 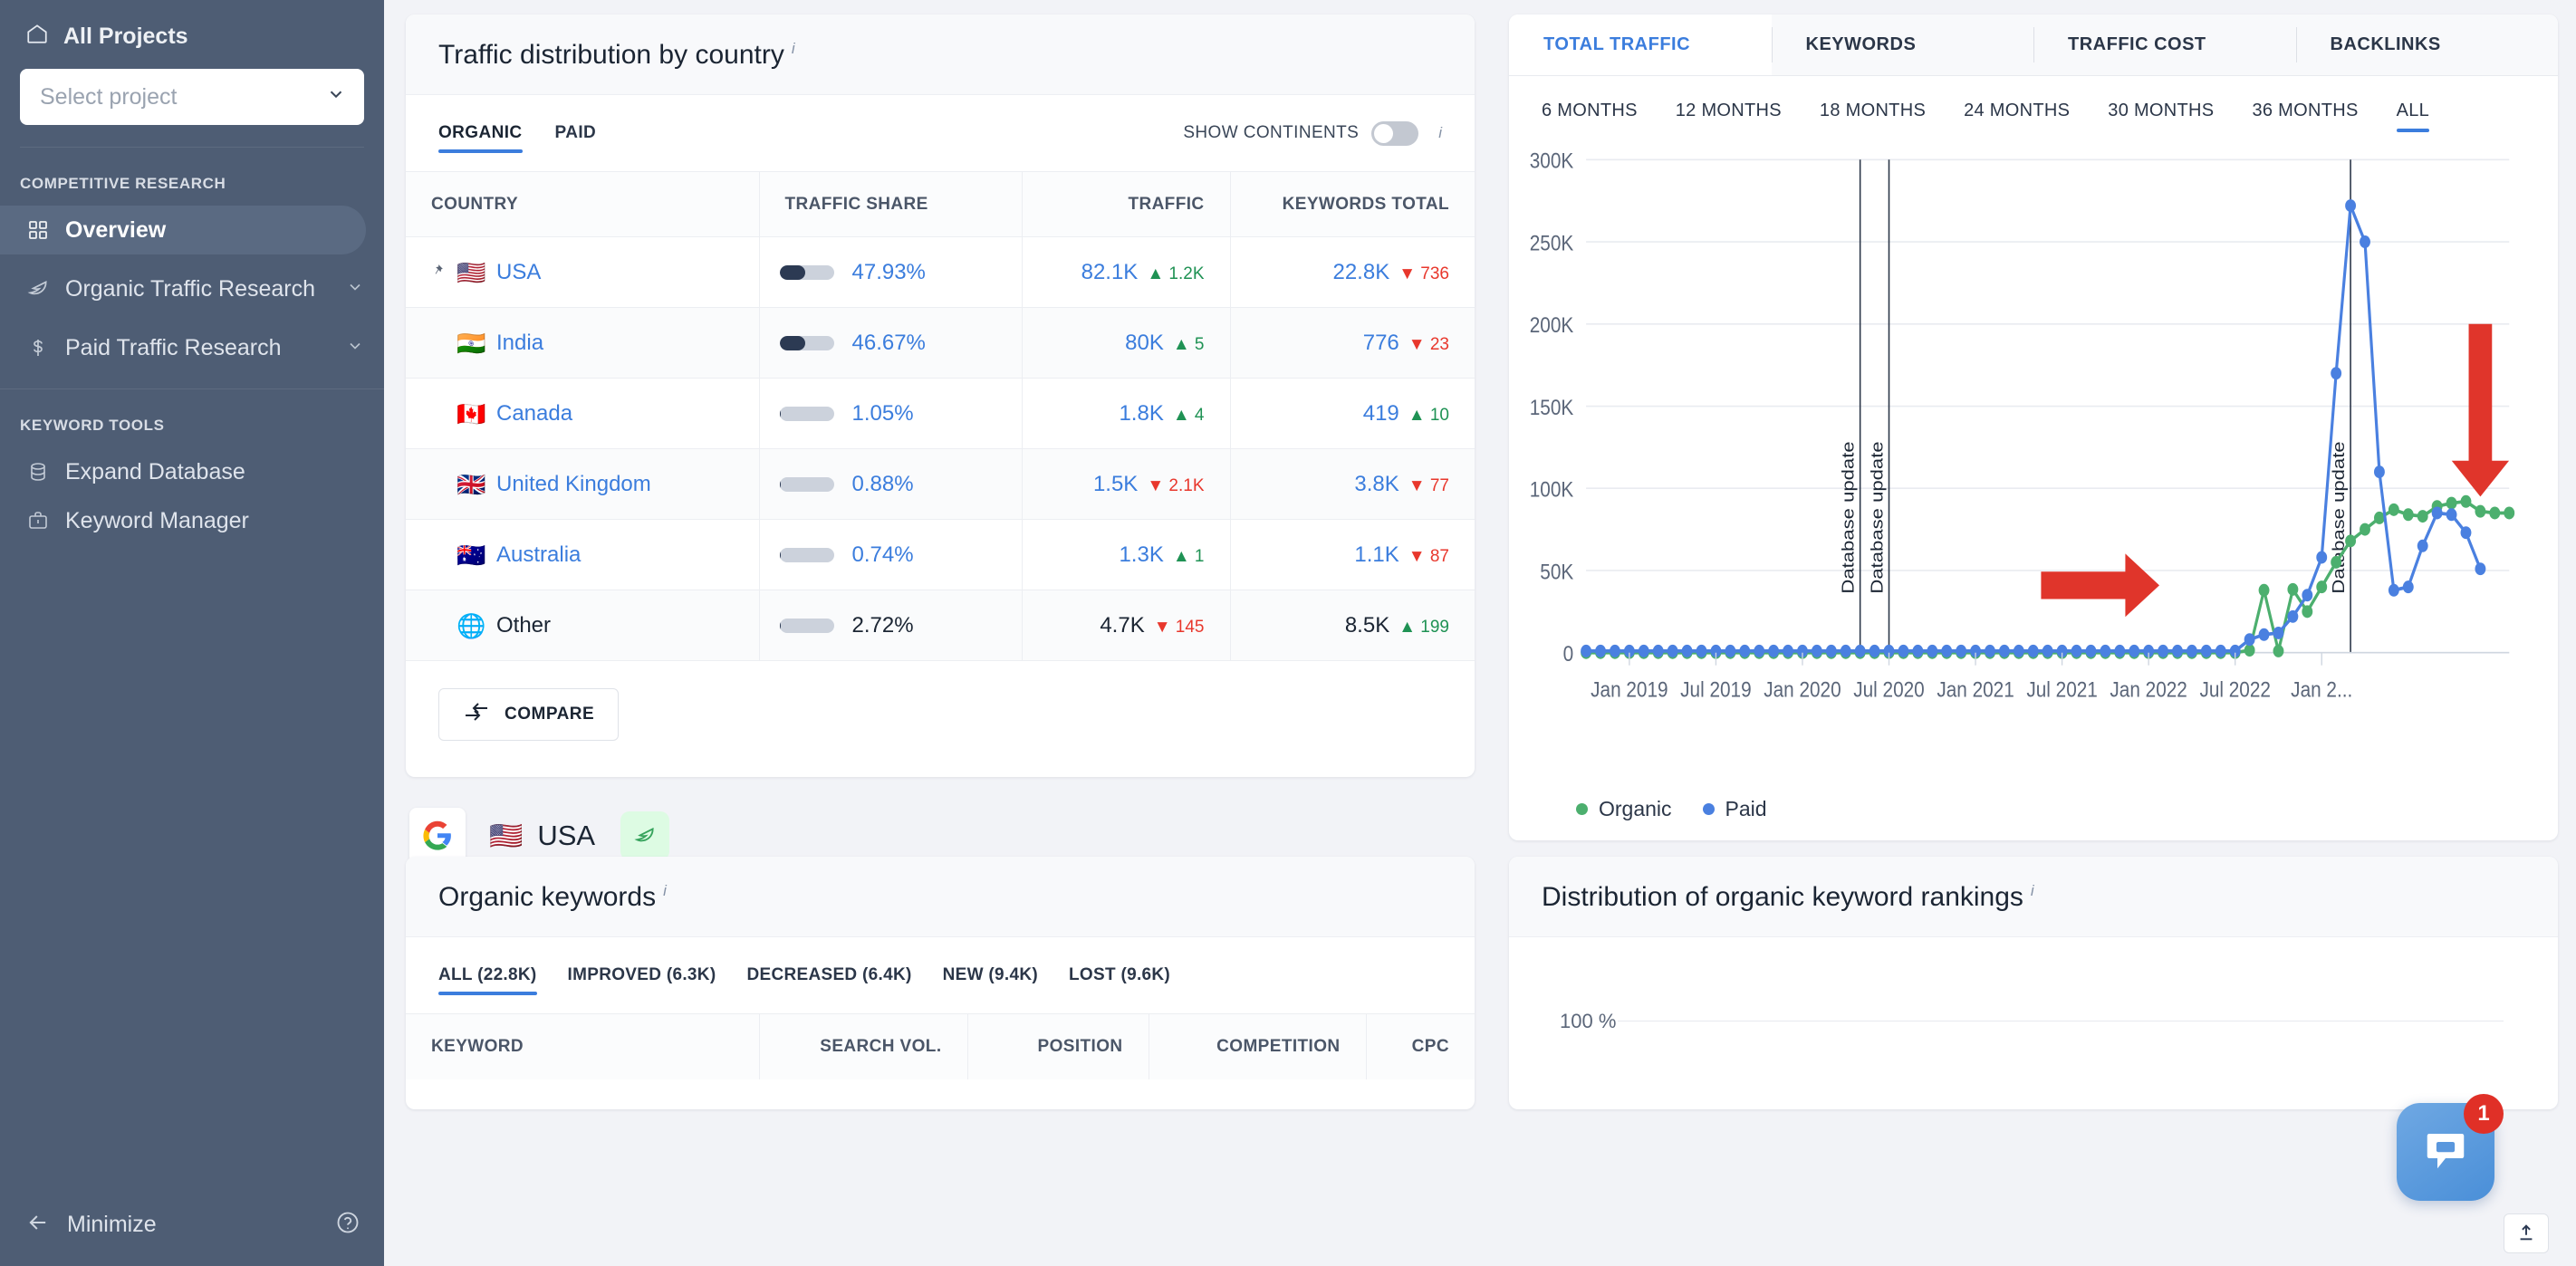 I want to click on flag-icon: 🇬🇧, so click(x=471, y=484).